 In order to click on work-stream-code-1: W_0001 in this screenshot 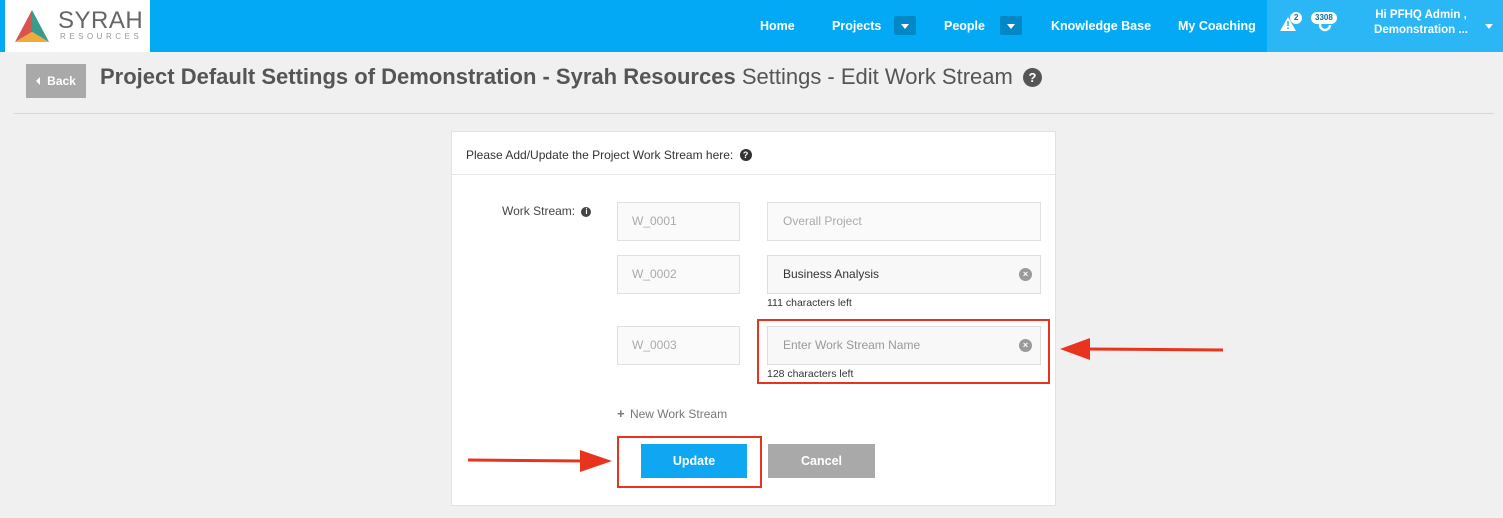, I will do `click(678, 221)`.